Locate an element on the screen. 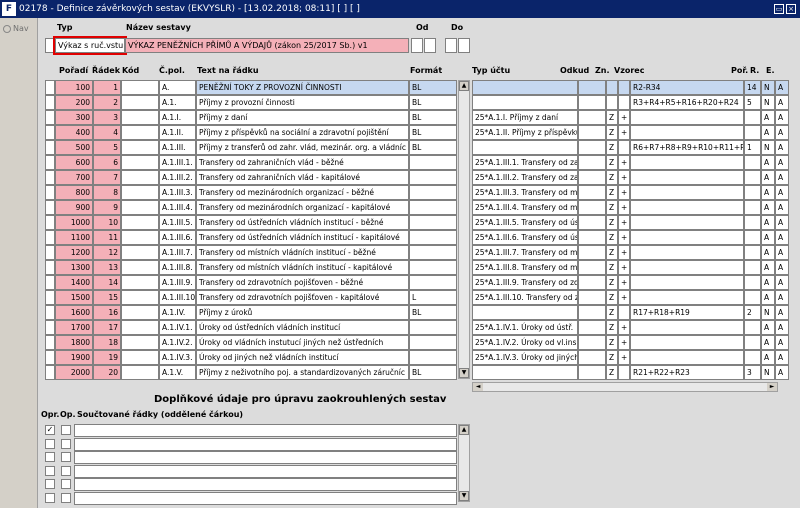 This screenshot has height=508, width=800. opr-checkbox is located at coordinates (50, 484).